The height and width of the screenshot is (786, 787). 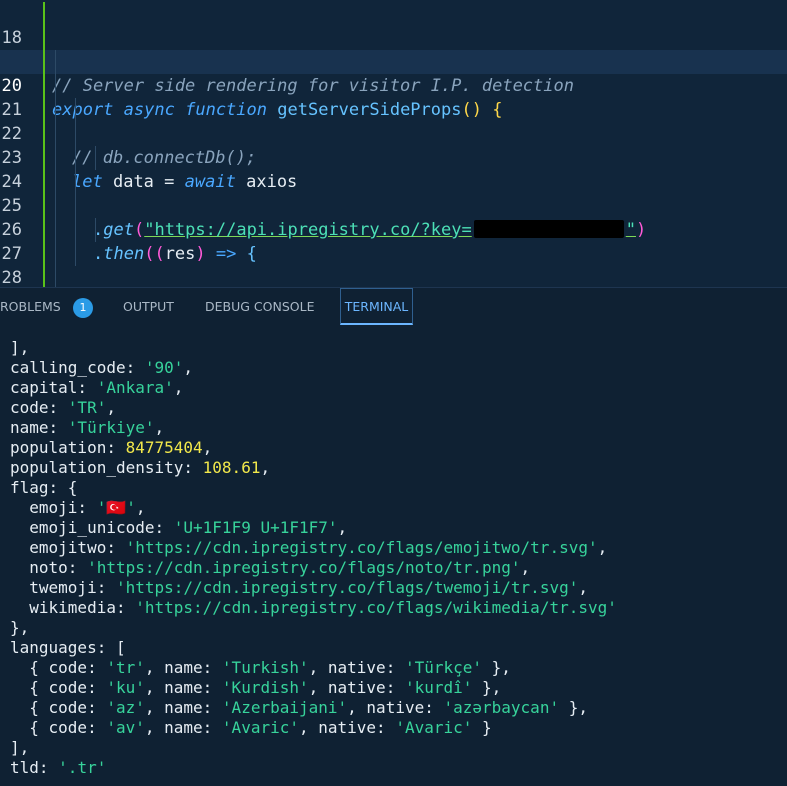 I want to click on terminal-line: },, so click(x=20, y=627).